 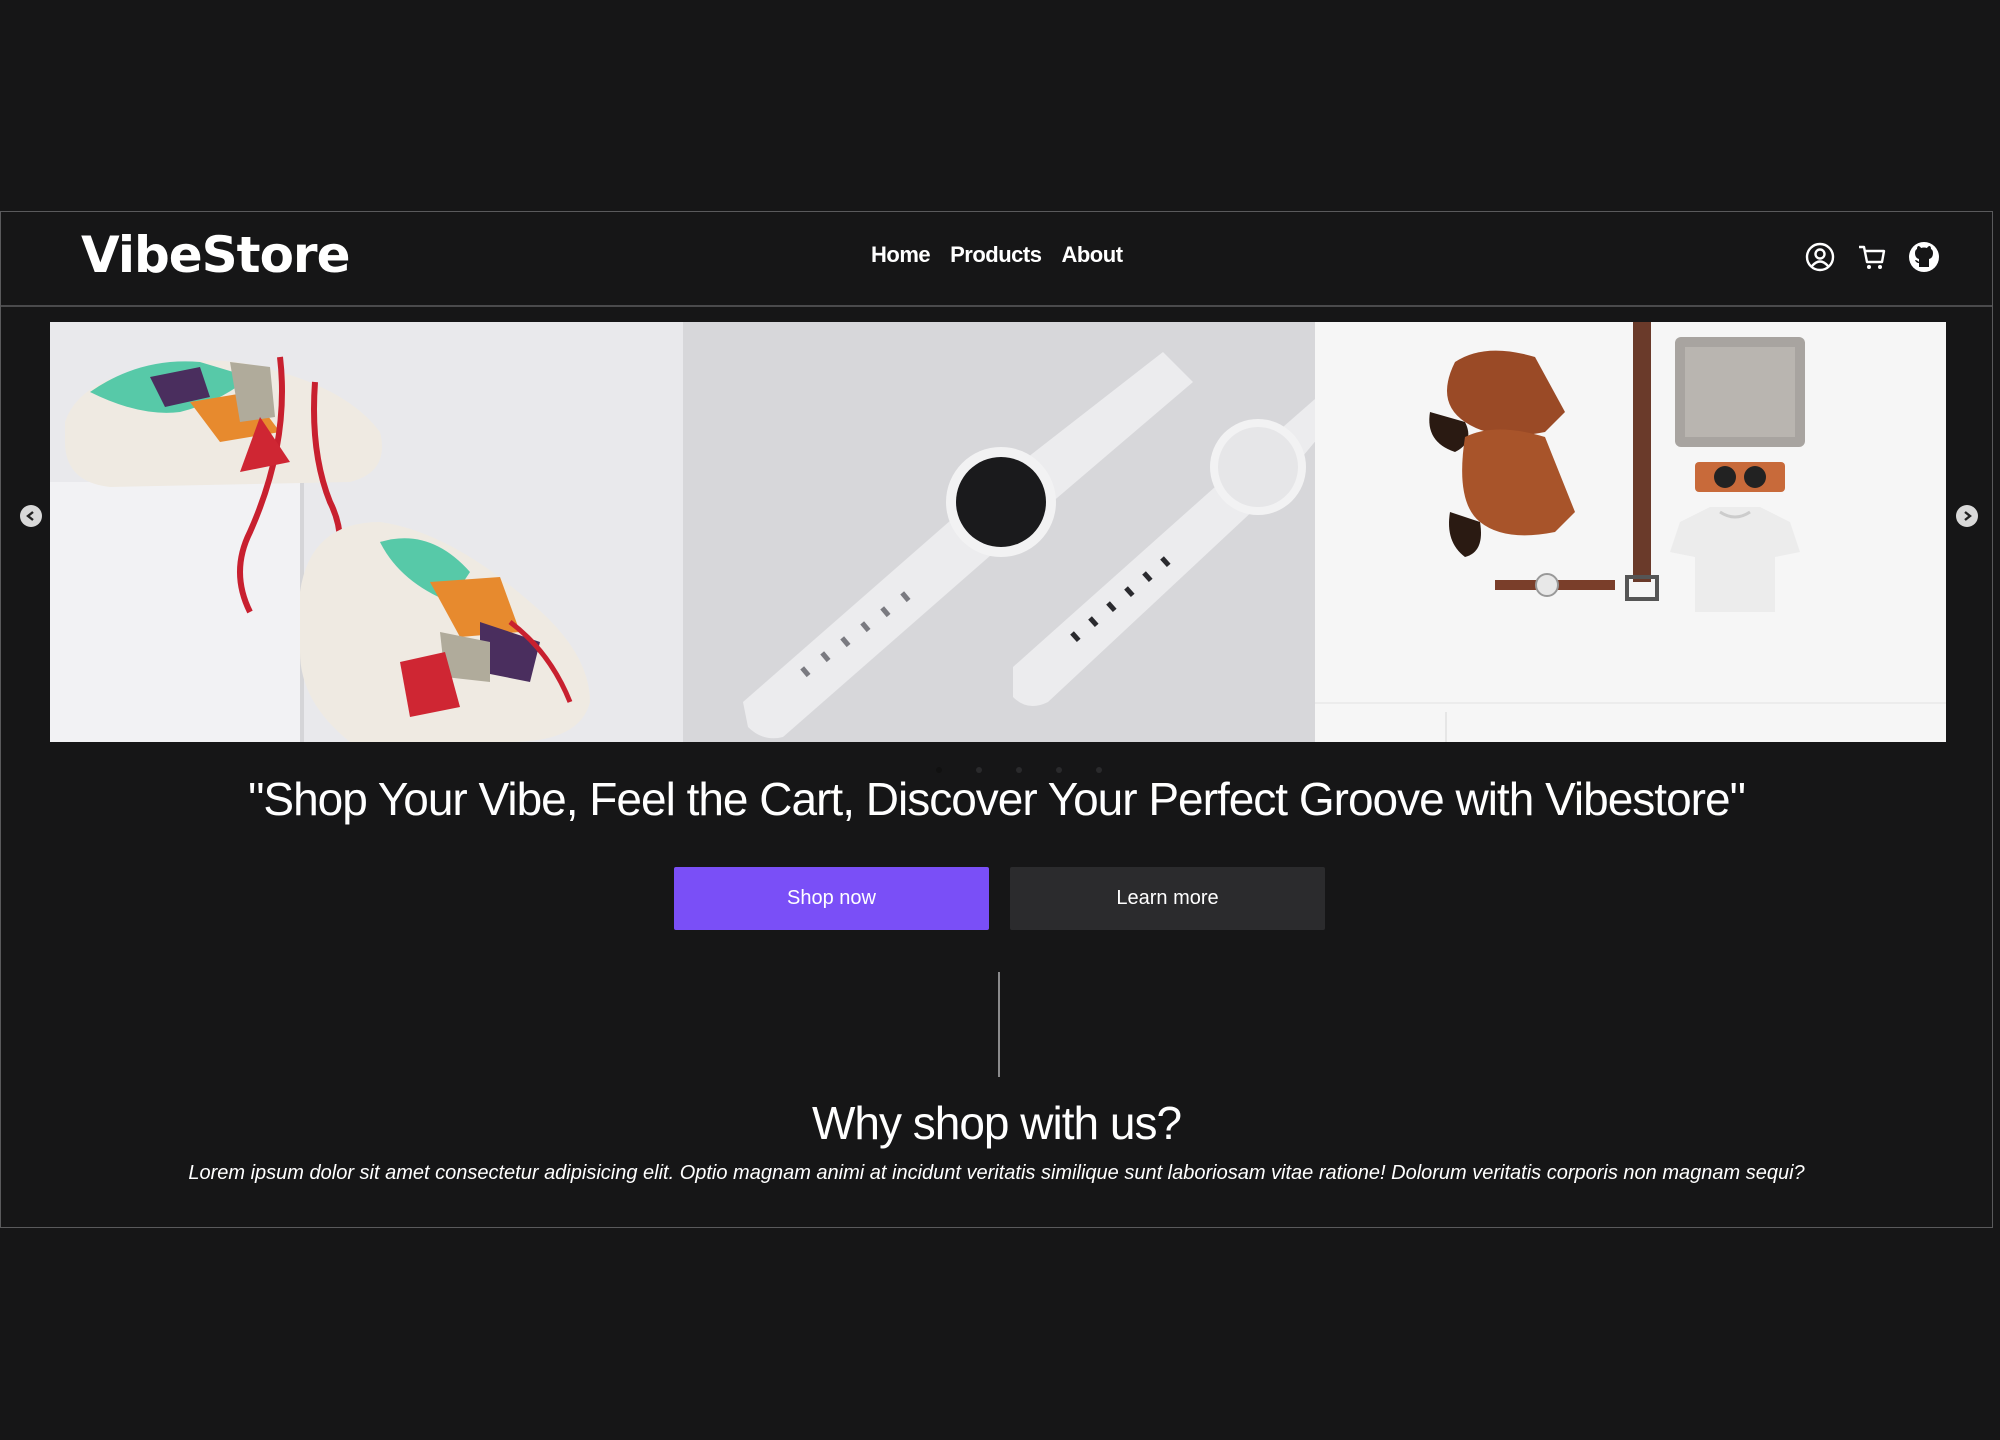 I want to click on nav-links: Home Products About, so click(x=997, y=255).